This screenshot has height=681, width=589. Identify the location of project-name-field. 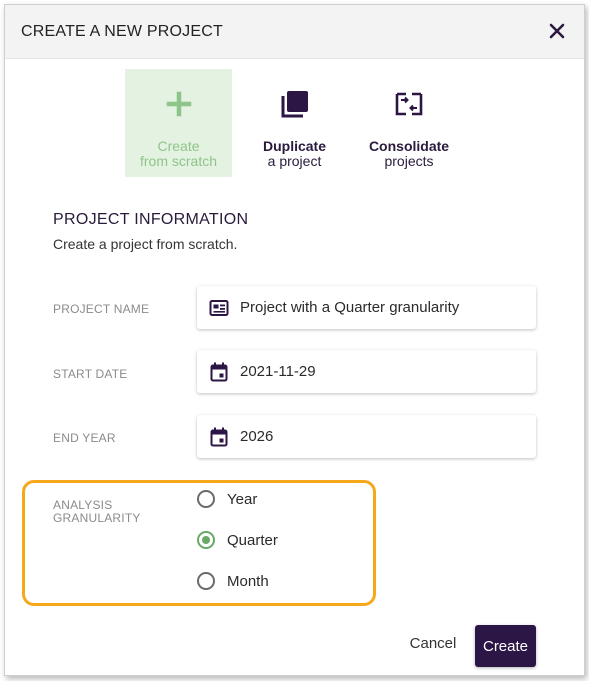
(366, 307).